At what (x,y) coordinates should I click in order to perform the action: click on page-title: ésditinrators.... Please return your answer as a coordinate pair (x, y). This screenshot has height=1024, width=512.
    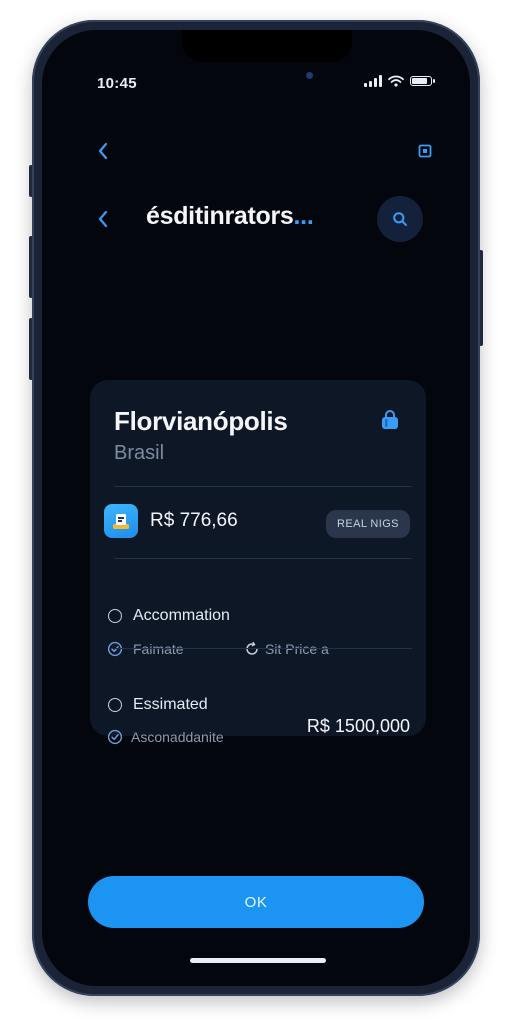
    Looking at the image, I should click on (230, 216).